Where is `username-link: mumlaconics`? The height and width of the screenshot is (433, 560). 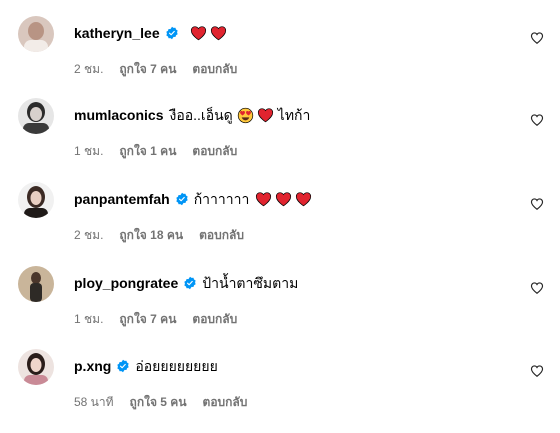
username-link: mumlaconics is located at coordinates (118, 115).